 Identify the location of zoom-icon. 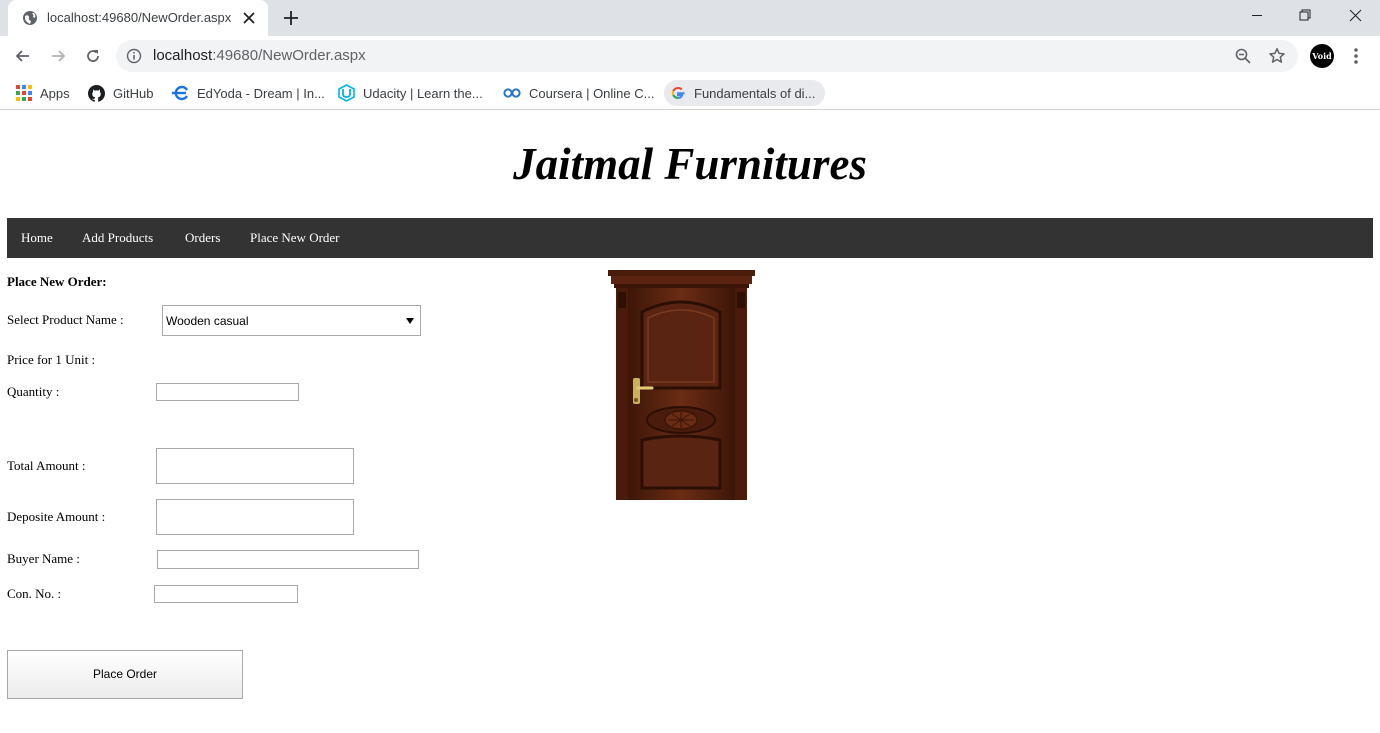
(1243, 56).